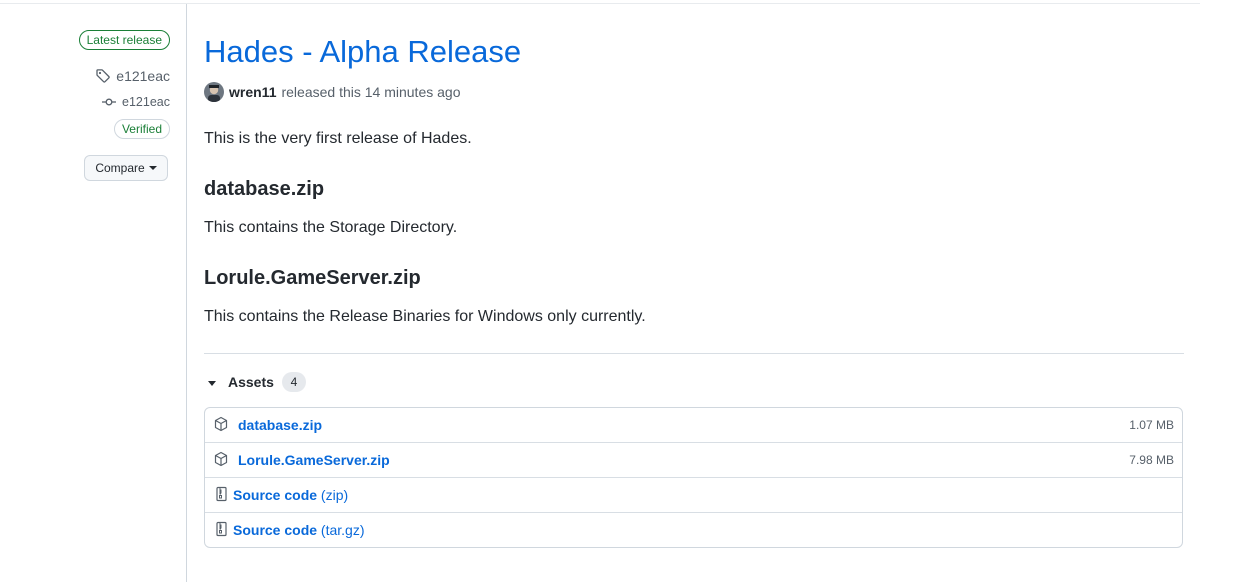  I want to click on git-commit-icon, so click(109, 102).